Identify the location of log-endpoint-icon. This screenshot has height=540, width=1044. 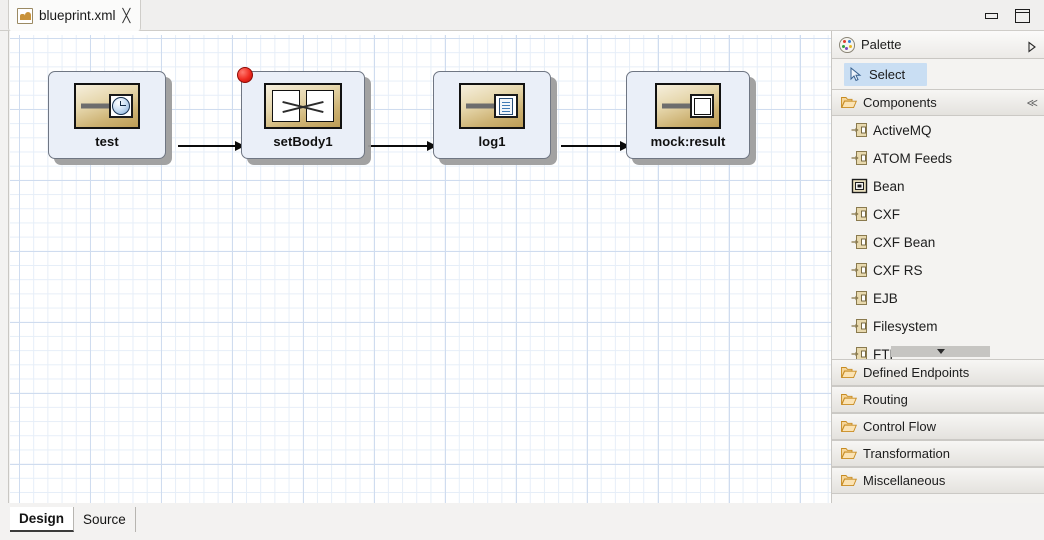
(492, 106).